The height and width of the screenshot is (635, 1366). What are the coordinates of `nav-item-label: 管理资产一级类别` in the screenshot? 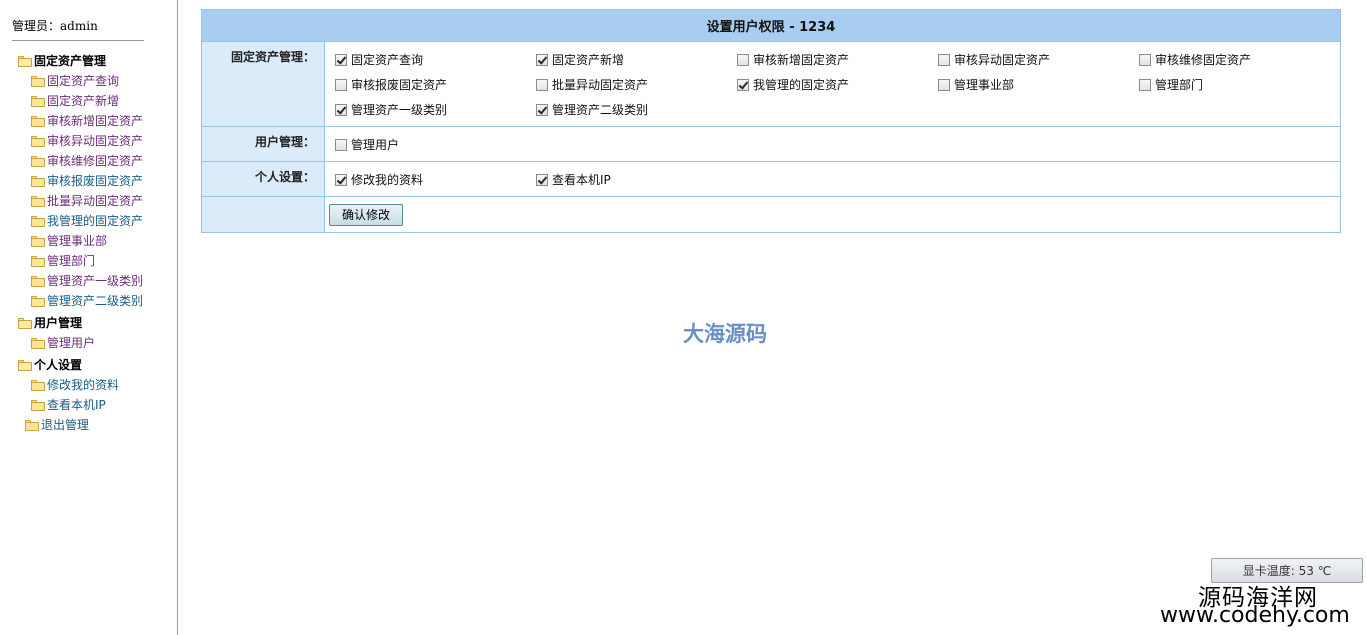 It's located at (95, 281).